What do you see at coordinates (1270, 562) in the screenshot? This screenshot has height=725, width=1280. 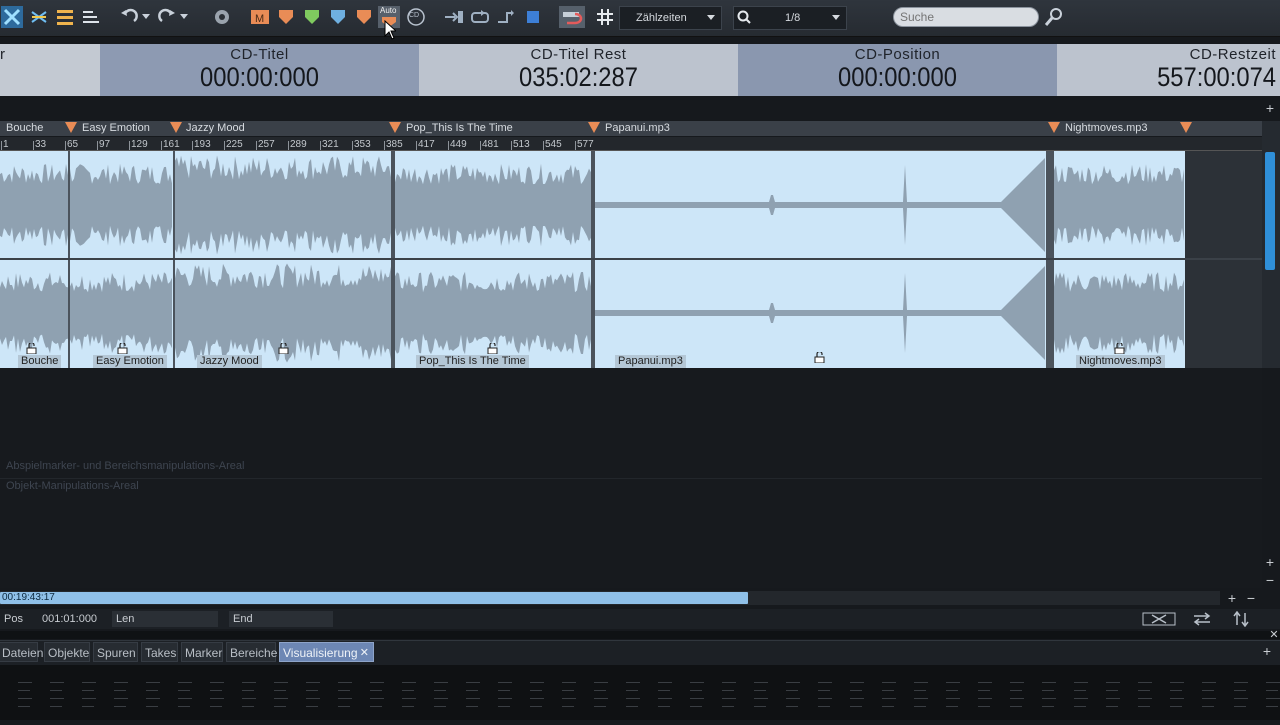 I see `zoom-in-vertical-button: +` at bounding box center [1270, 562].